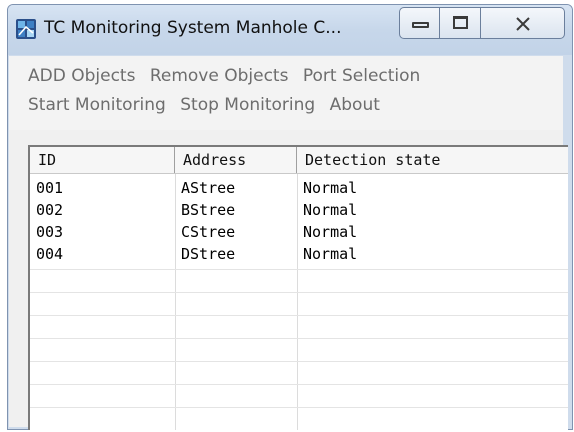  I want to click on column-header-detection-state: Detection state, so click(432, 160).